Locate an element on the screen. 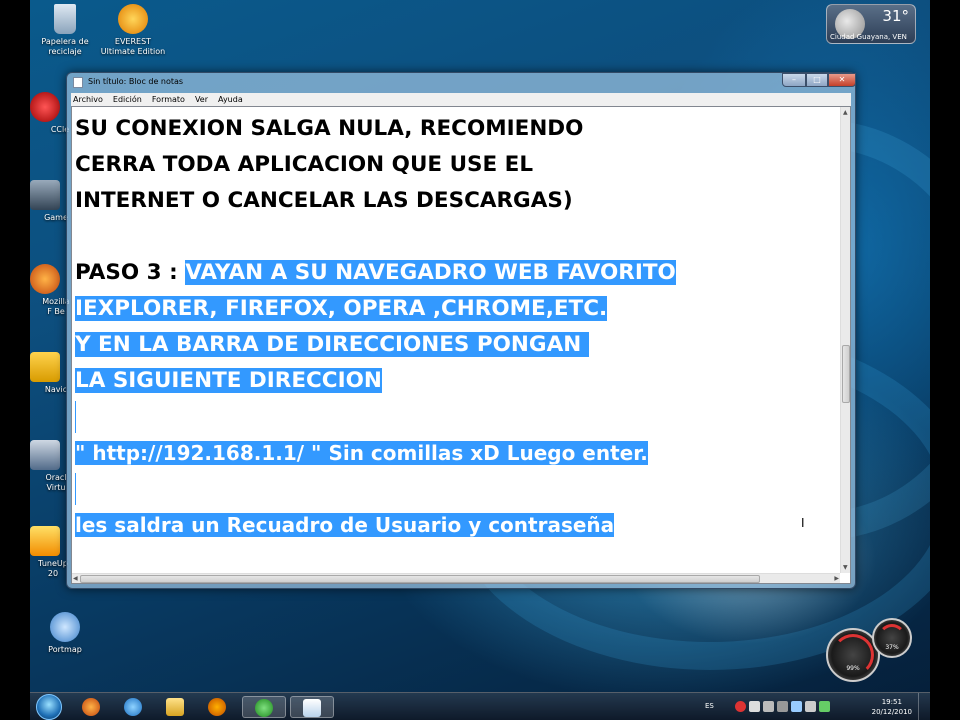 The image size is (960, 720). explorer-icon is located at coordinates (175, 707).